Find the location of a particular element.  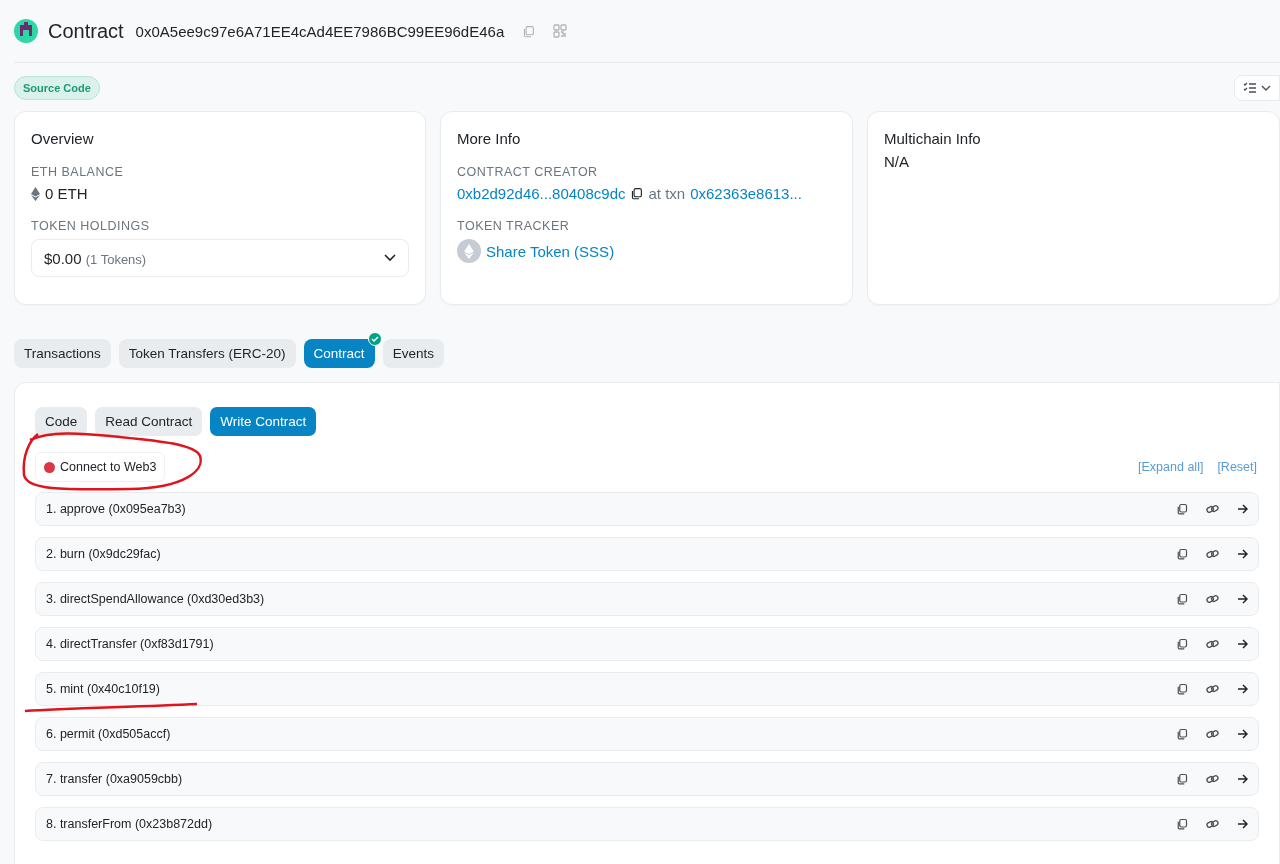

sub-tab: Code is located at coordinates (61, 421).